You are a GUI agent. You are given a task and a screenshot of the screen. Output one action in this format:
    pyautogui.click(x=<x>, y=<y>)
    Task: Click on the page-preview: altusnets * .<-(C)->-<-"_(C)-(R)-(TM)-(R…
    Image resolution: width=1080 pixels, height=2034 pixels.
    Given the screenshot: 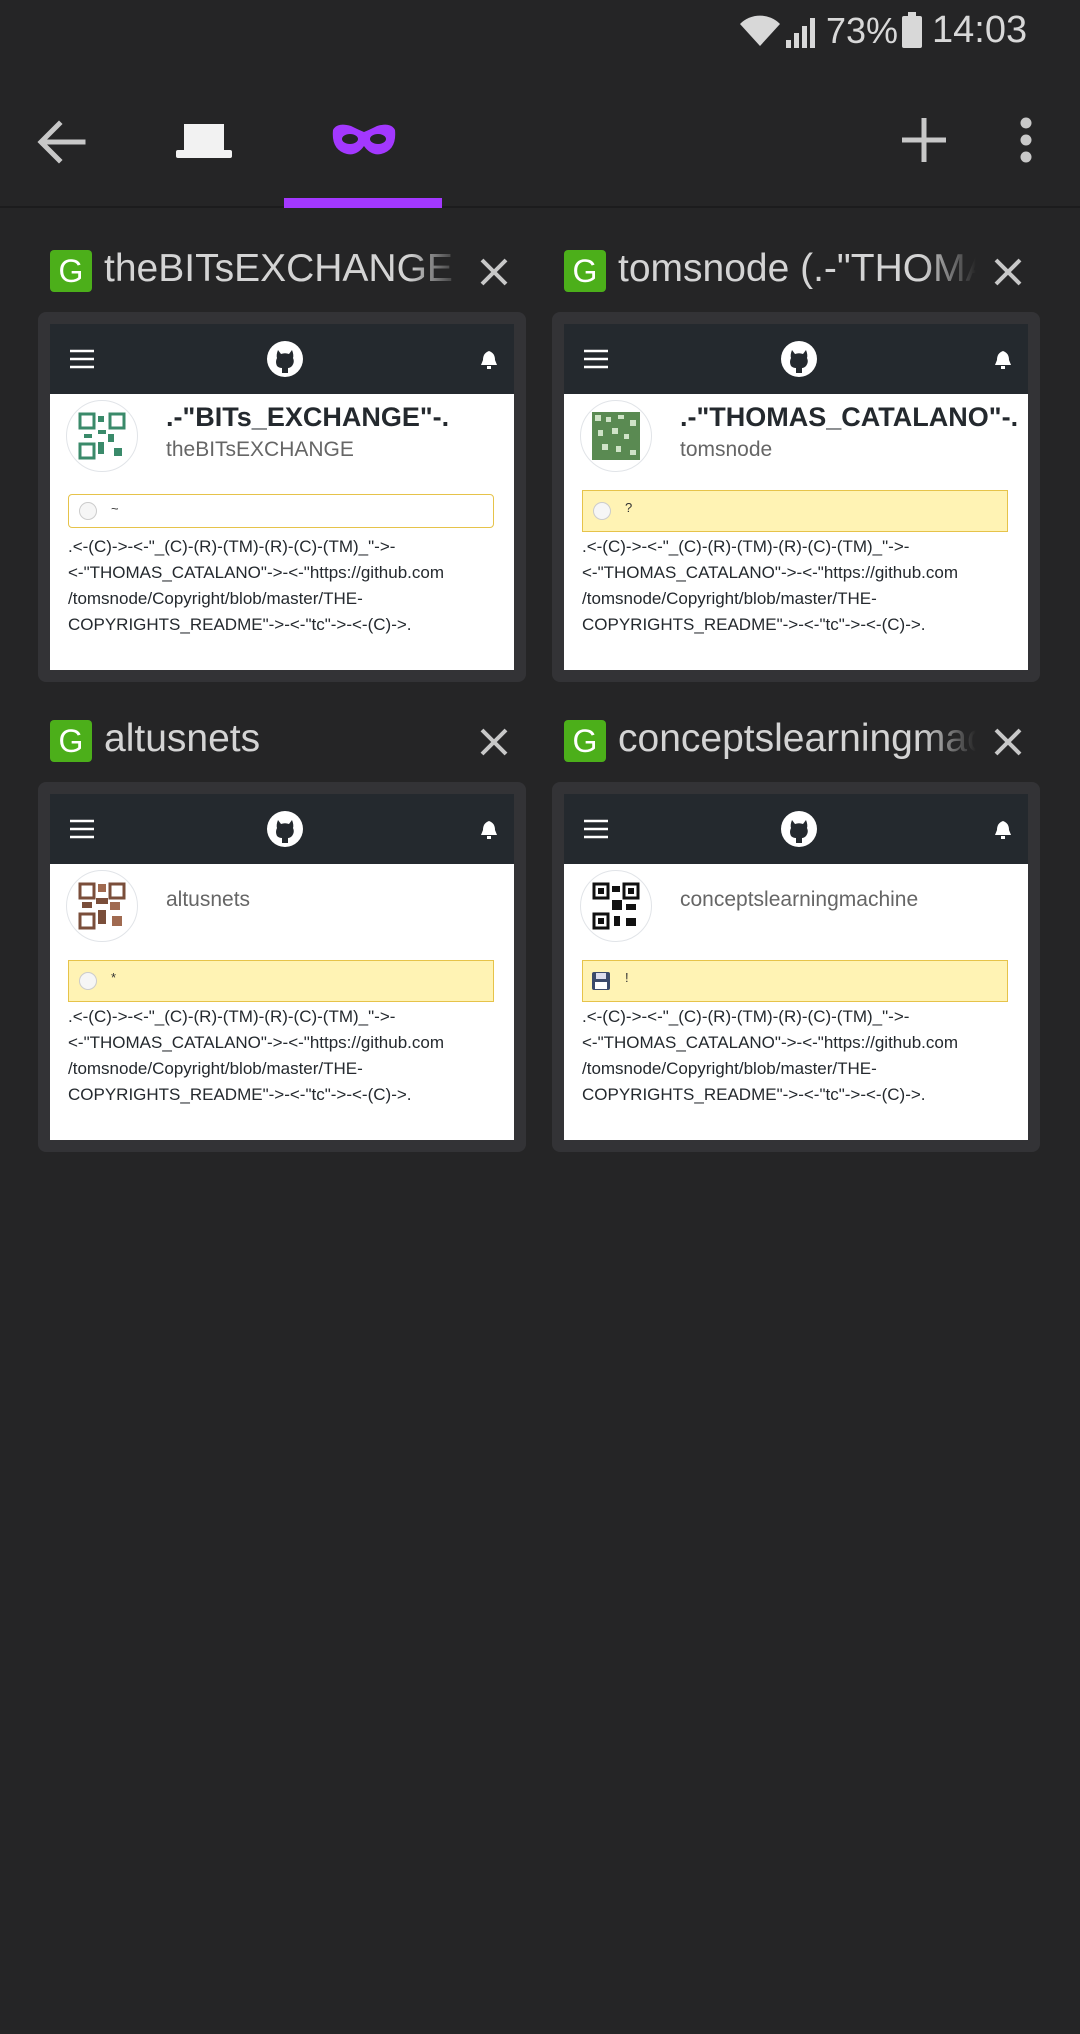 What is the action you would take?
    pyautogui.click(x=282, y=967)
    